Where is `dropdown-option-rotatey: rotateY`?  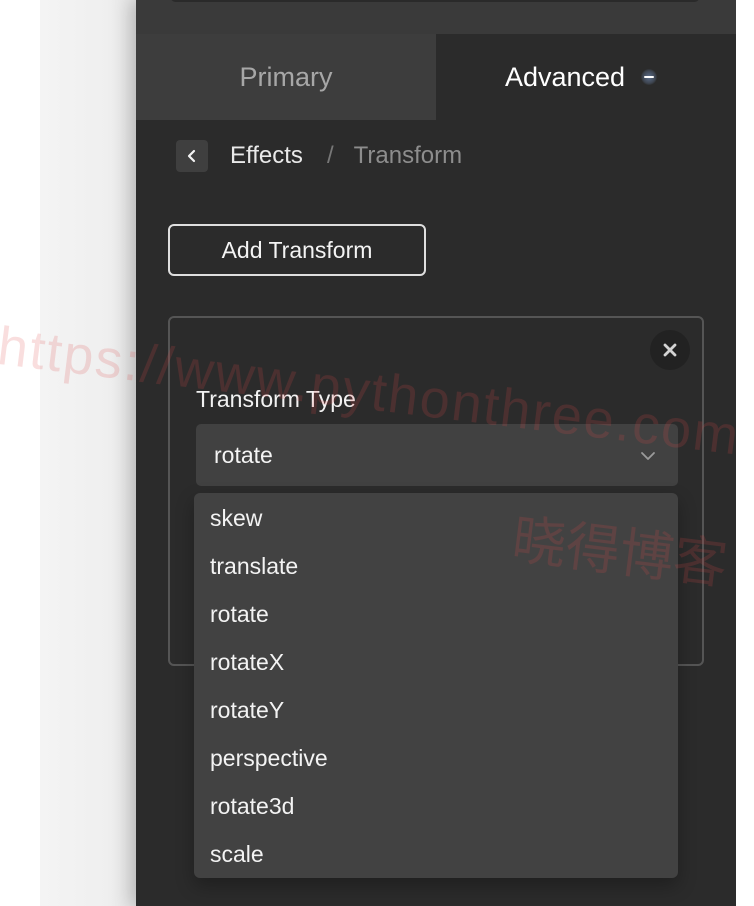 dropdown-option-rotatey: rotateY is located at coordinates (436, 710).